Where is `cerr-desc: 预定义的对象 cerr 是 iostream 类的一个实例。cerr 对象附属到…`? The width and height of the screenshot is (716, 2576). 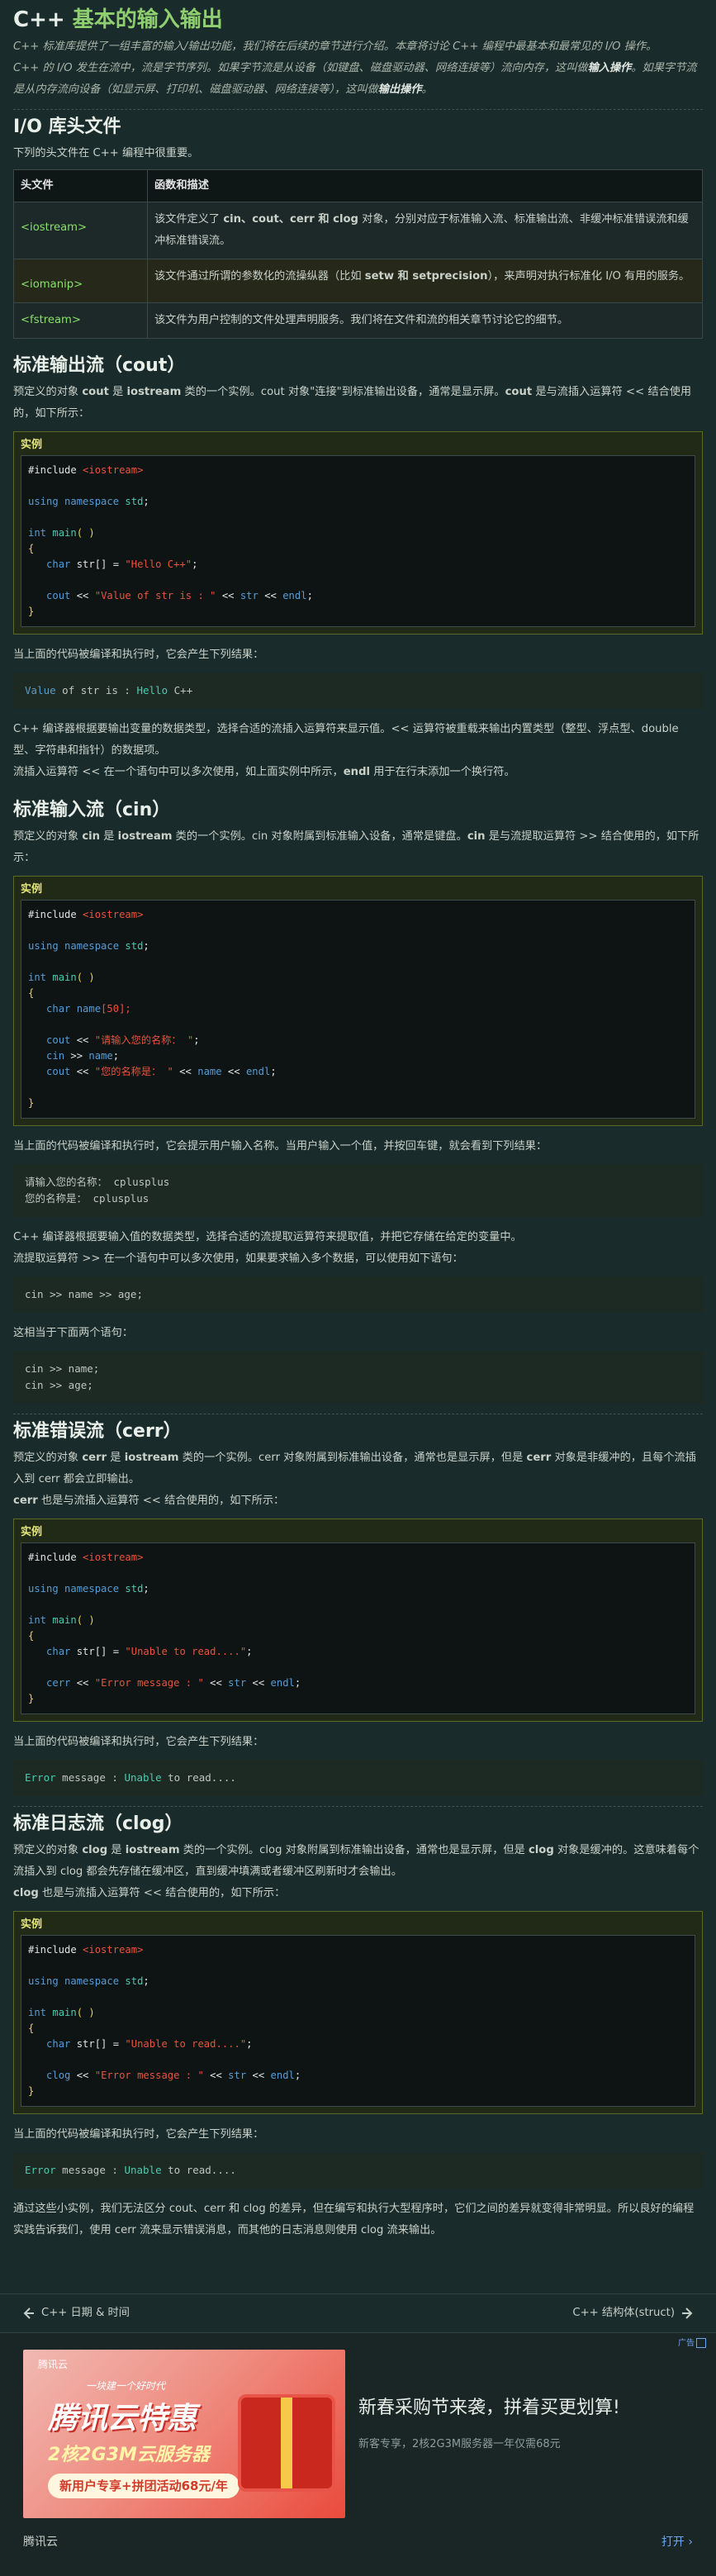 cerr-desc: 预定义的对象 cerr 是 iostream 类的一个实例。cerr 对象附属到… is located at coordinates (358, 1468).